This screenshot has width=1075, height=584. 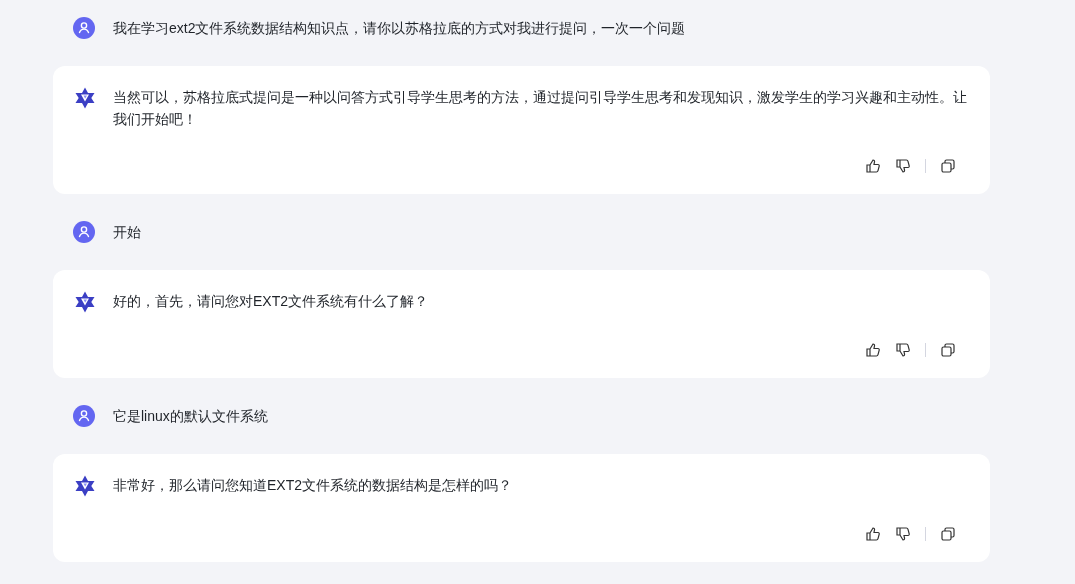 What do you see at coordinates (399, 28) in the screenshot?
I see `user-message: 我在学习ext2文件系统数据结构知识点，请你以苏格拉底的方式对我进行提问，一次一个问题` at bounding box center [399, 28].